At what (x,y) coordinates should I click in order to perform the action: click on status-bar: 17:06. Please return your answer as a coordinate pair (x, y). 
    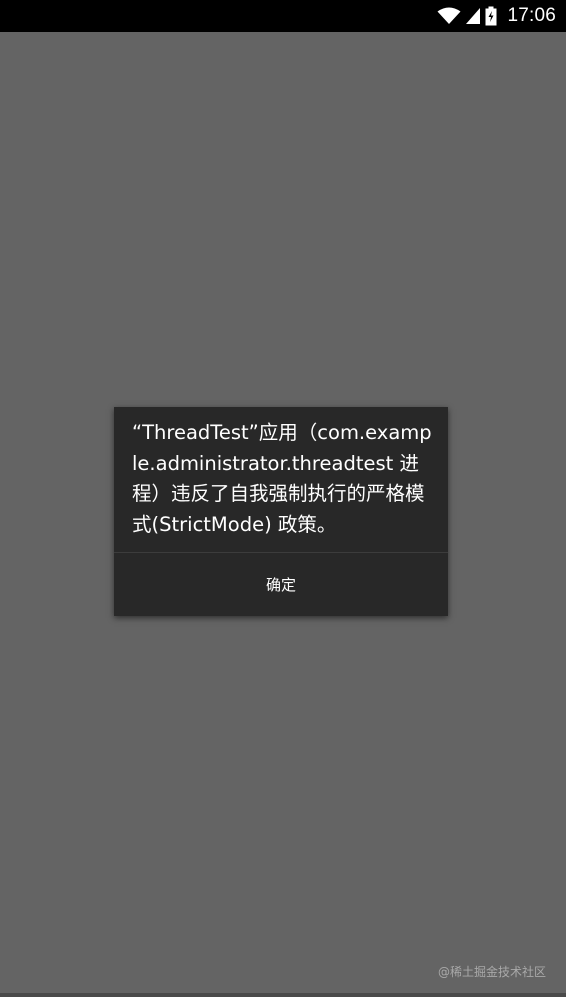
    Looking at the image, I should click on (283, 16).